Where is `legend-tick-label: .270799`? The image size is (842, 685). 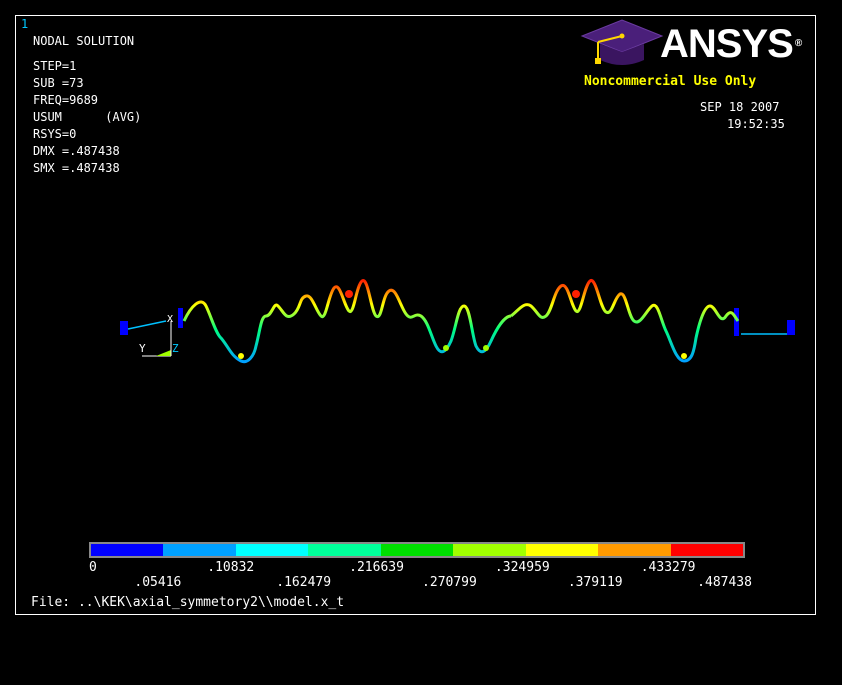
legend-tick-label: .270799 is located at coordinates (449, 582).